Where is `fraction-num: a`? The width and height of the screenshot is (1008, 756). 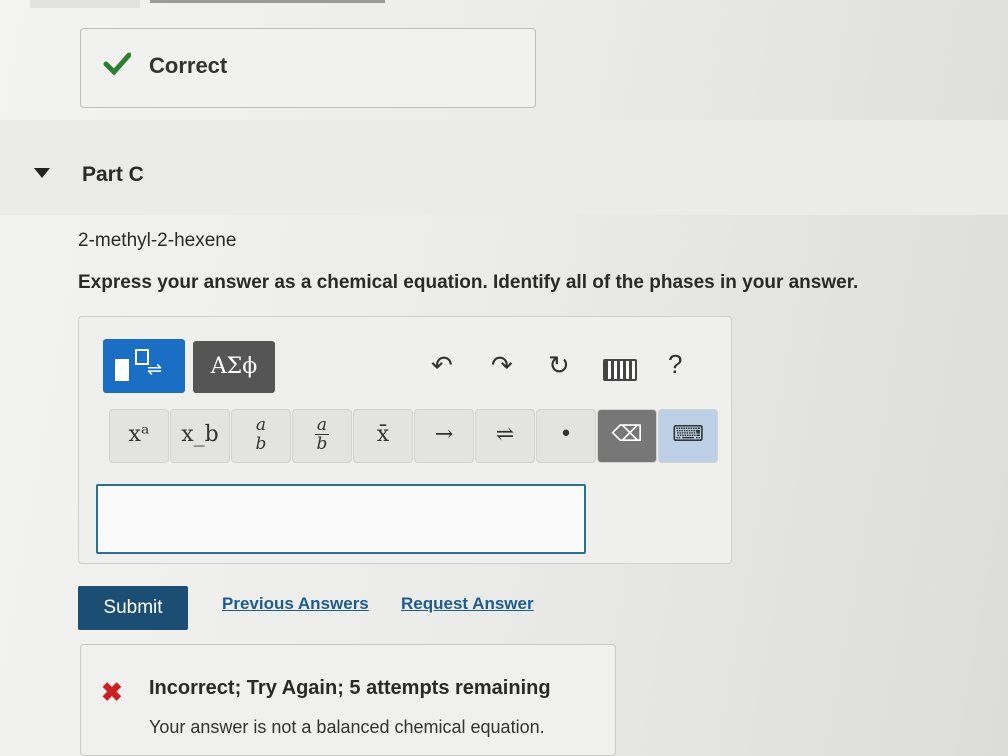
fraction-num: a is located at coordinates (322, 425).